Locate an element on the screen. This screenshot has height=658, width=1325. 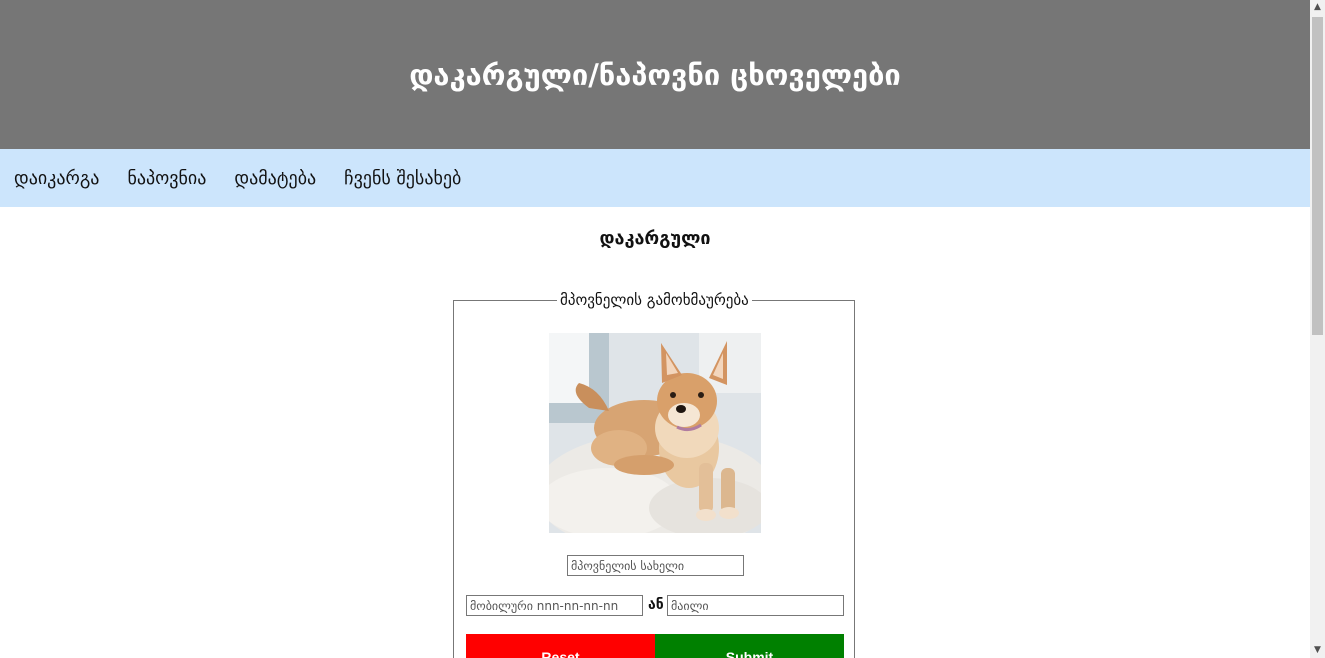
nav-item-found: ნაპოვნია is located at coordinates (166, 178).